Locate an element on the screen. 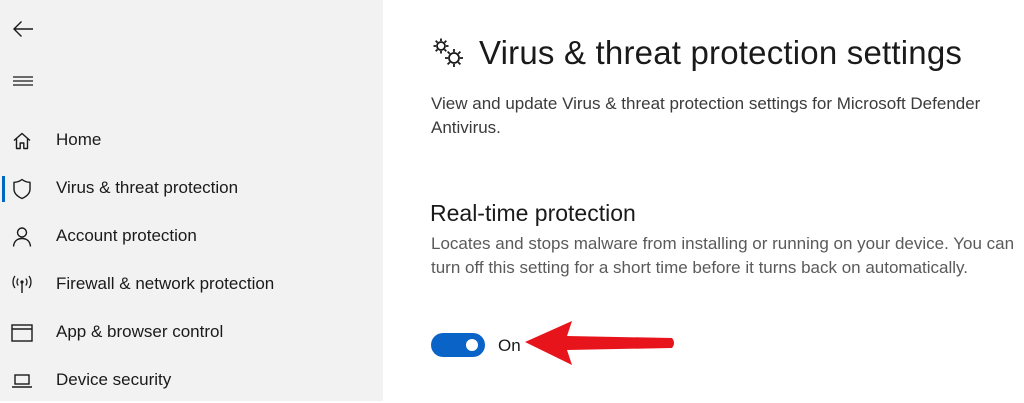 The height and width of the screenshot is (403, 1024). hamburger-menu-icon is located at coordinates (23, 81).